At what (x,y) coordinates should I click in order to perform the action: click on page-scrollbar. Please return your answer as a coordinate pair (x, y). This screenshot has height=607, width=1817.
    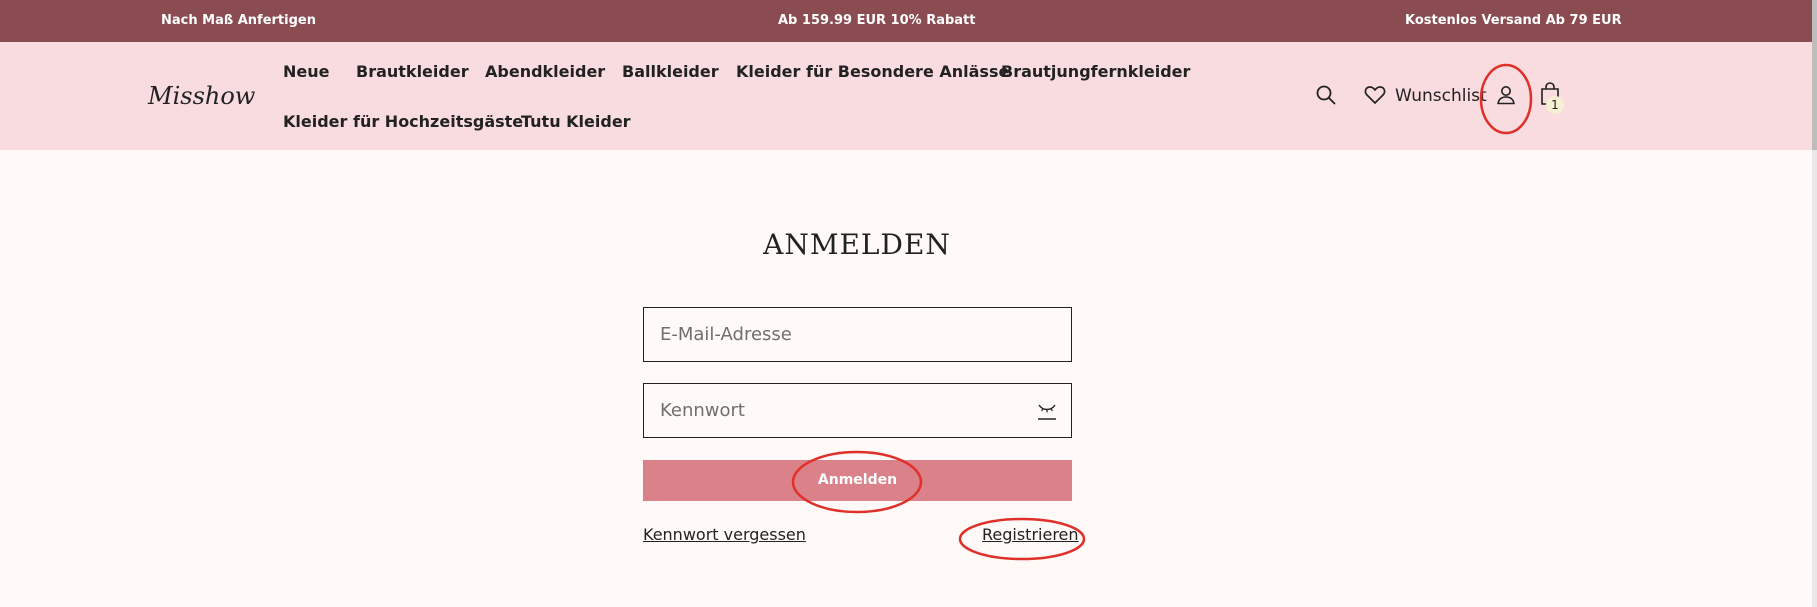
    Looking at the image, I should click on (1814, 303).